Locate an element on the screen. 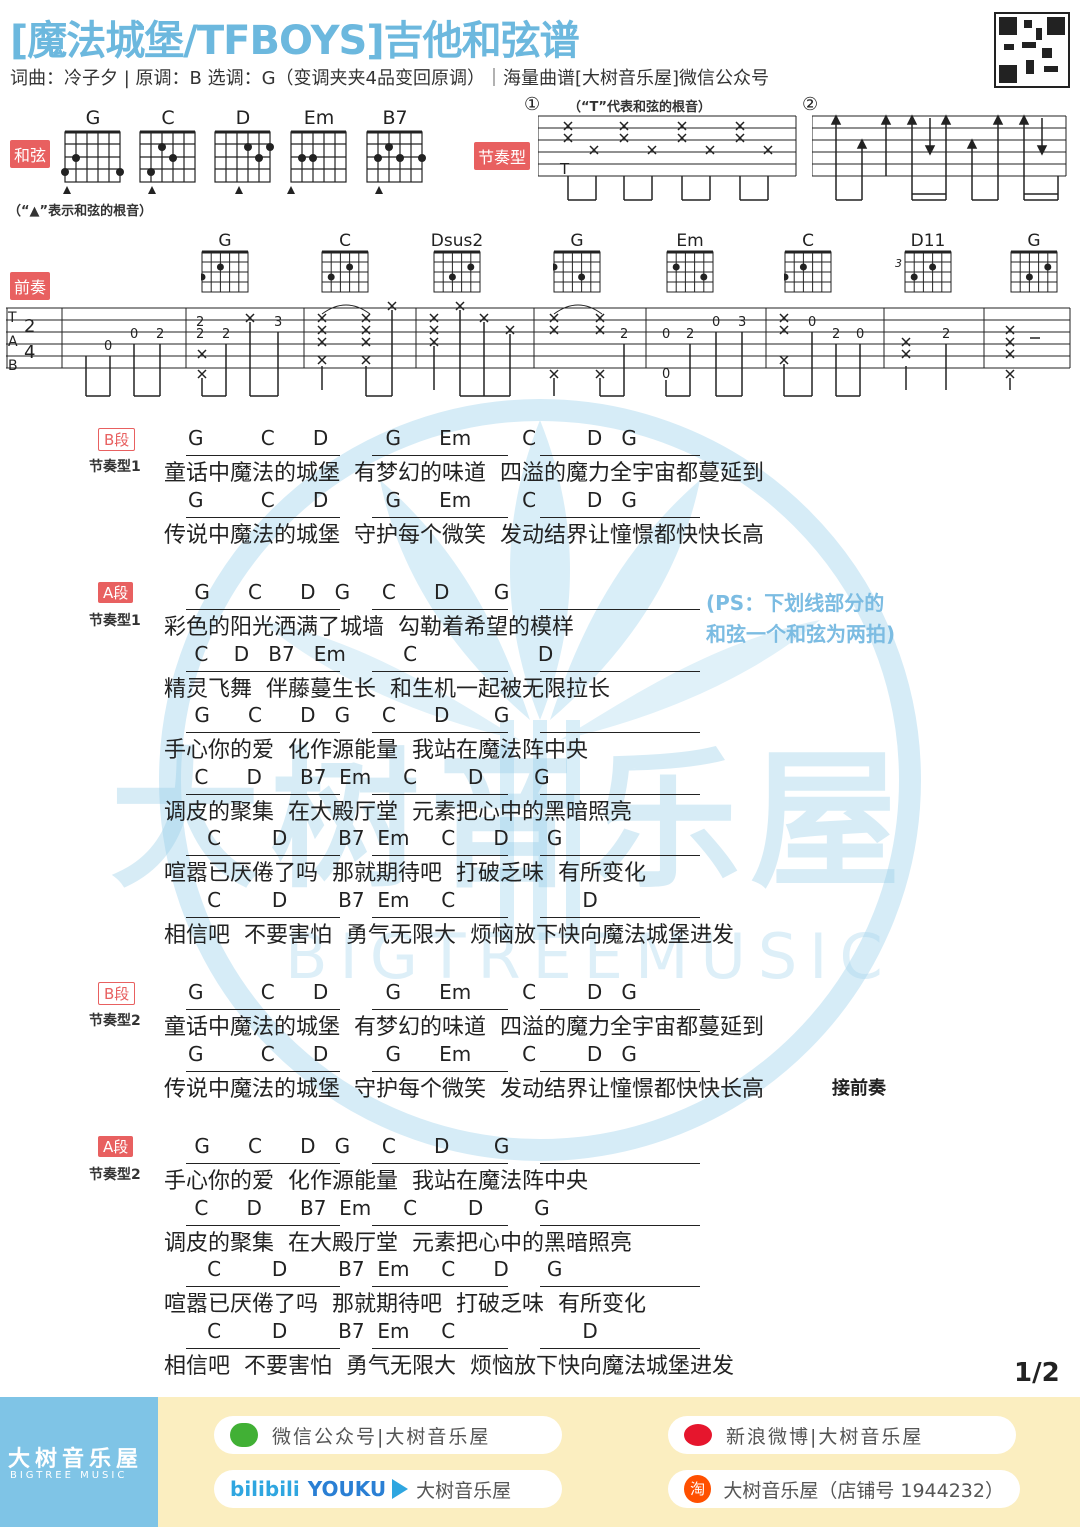  footer-taobao-text: 大树音乐屋（店铺号 1944232） is located at coordinates (863, 1490).